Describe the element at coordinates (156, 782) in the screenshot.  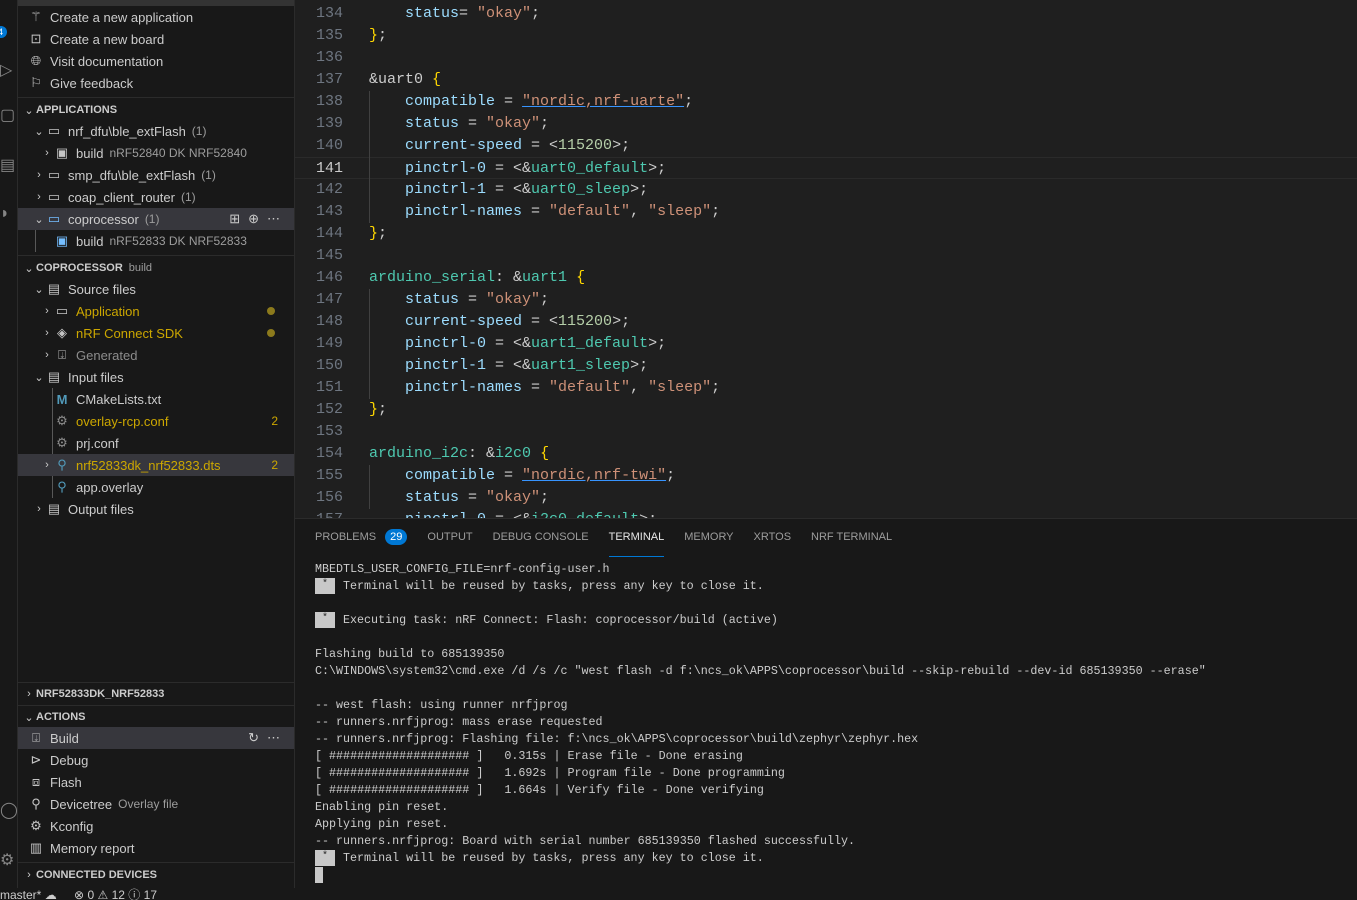
I see `action-flash: ⧈ Flash` at that location.